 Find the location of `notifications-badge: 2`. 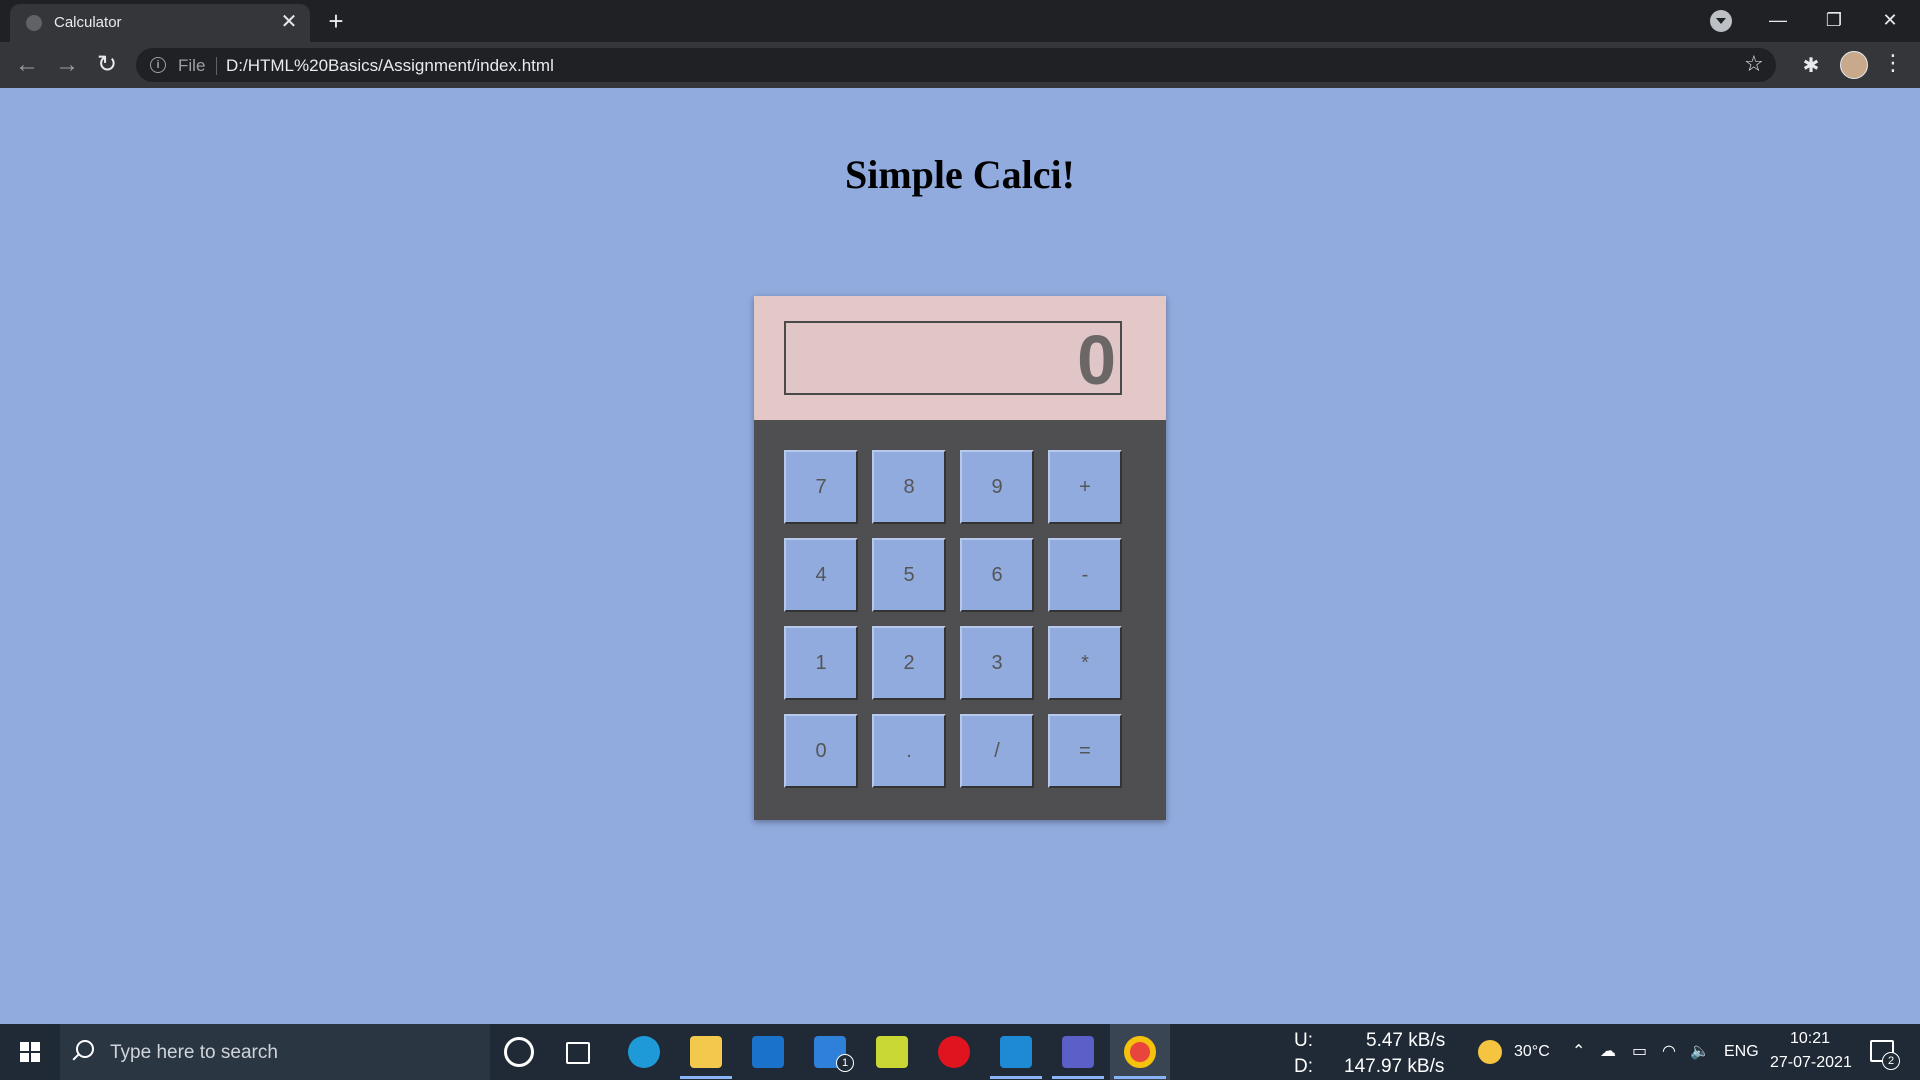

notifications-badge: 2 is located at coordinates (1891, 1061).